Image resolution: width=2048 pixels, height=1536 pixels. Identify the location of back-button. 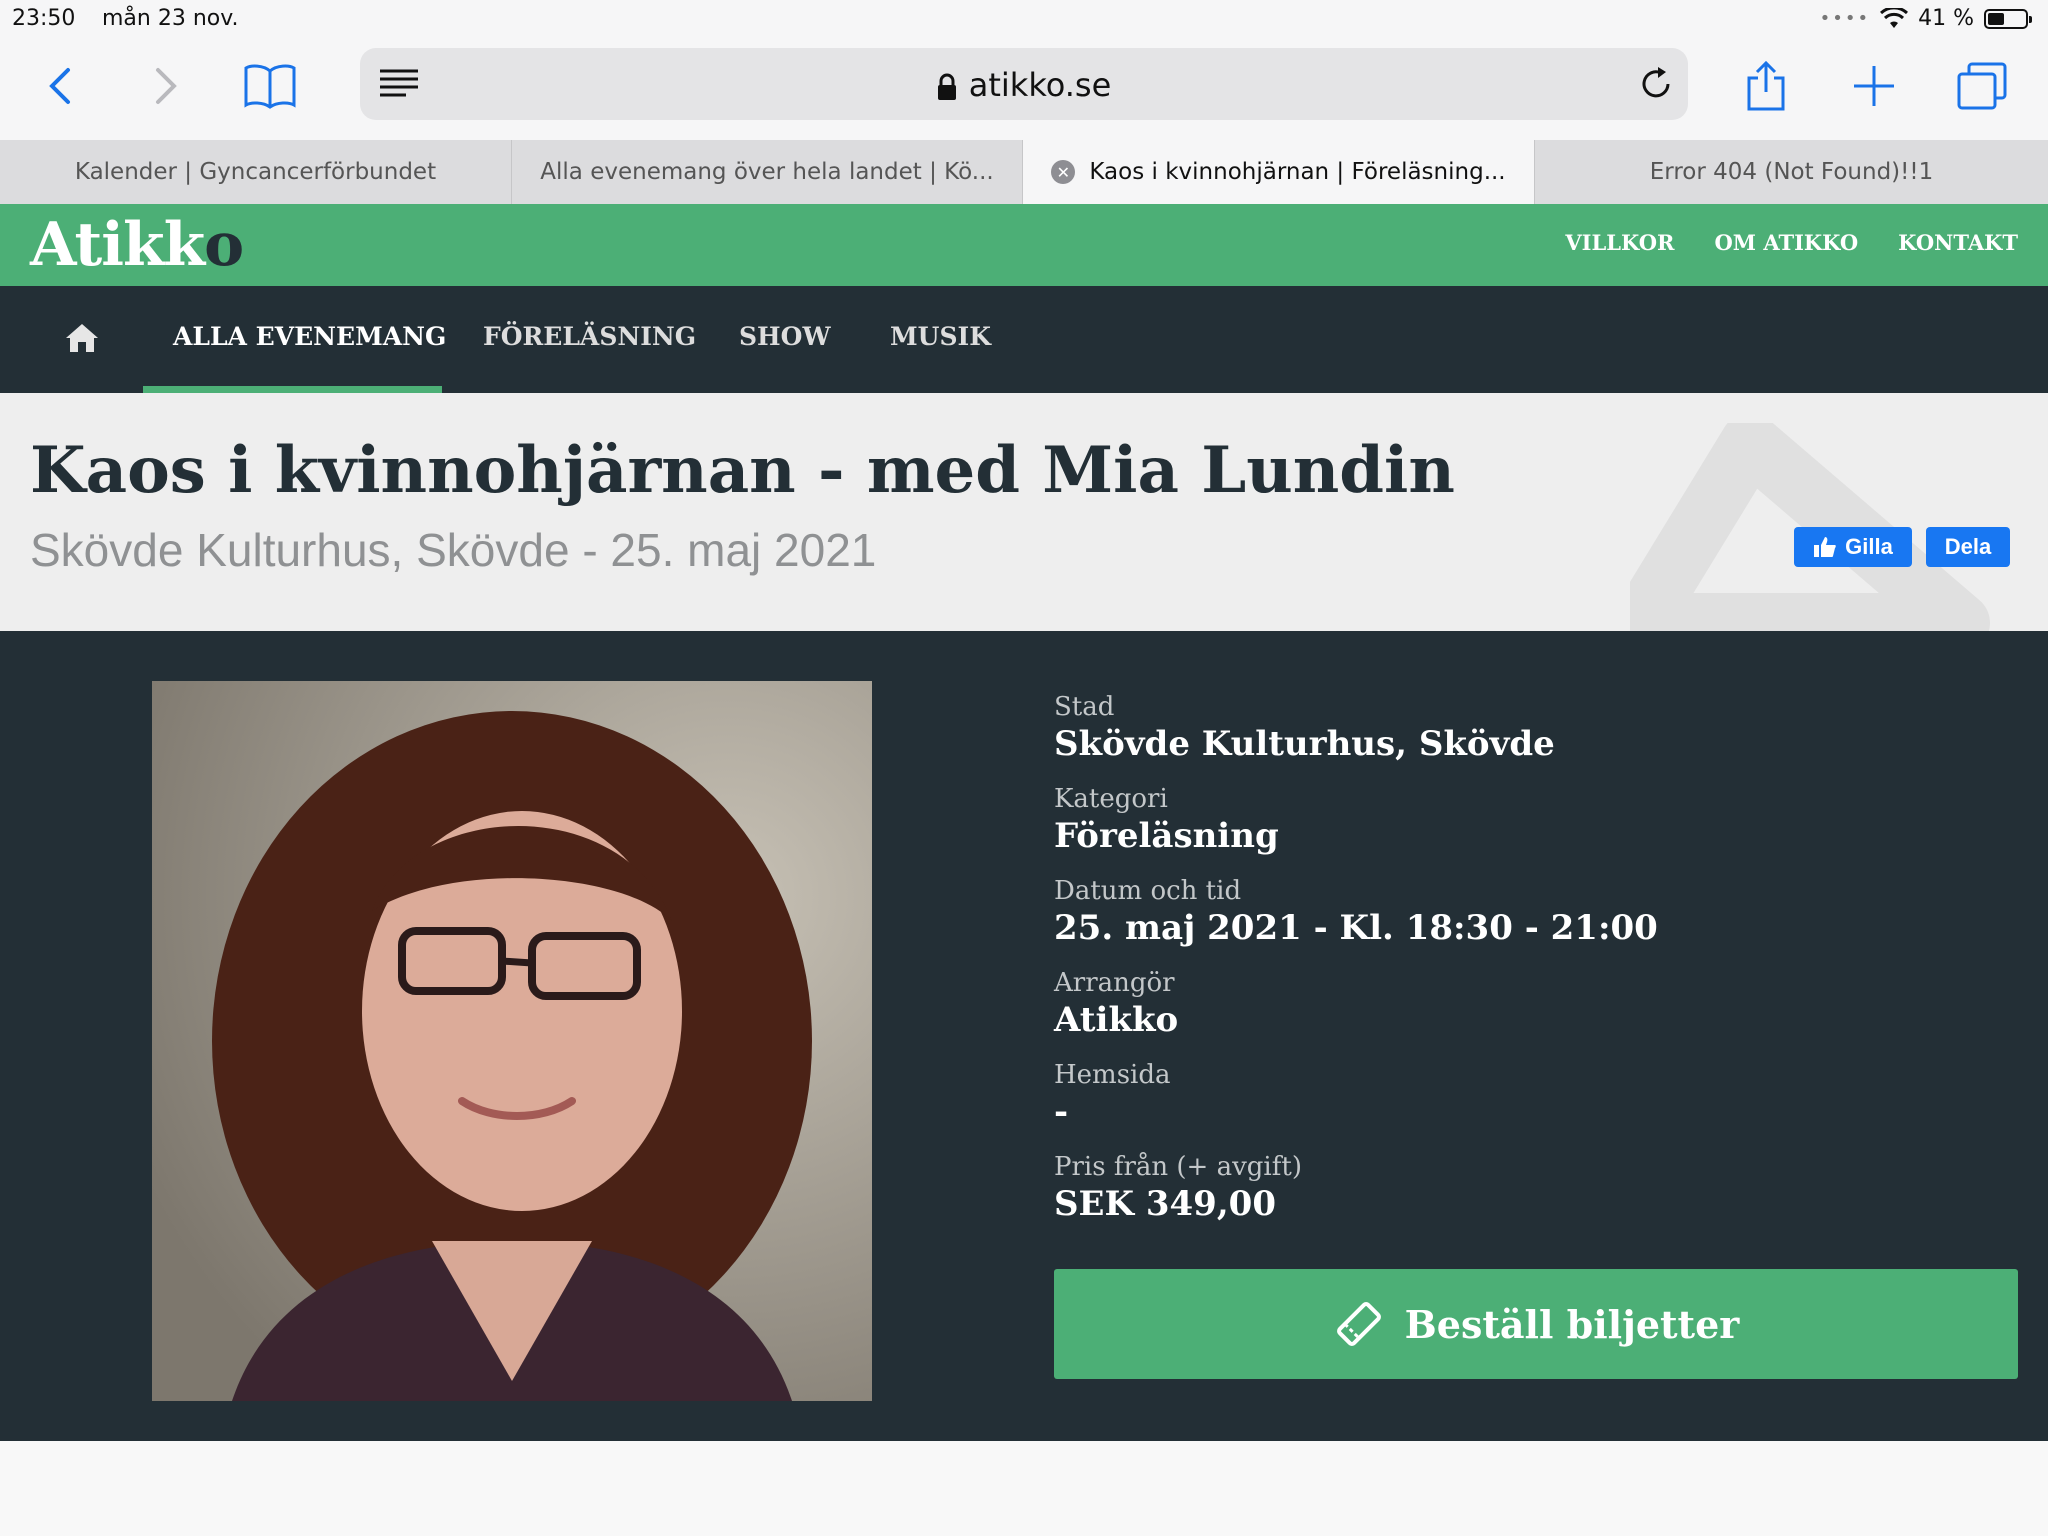
(60, 86).